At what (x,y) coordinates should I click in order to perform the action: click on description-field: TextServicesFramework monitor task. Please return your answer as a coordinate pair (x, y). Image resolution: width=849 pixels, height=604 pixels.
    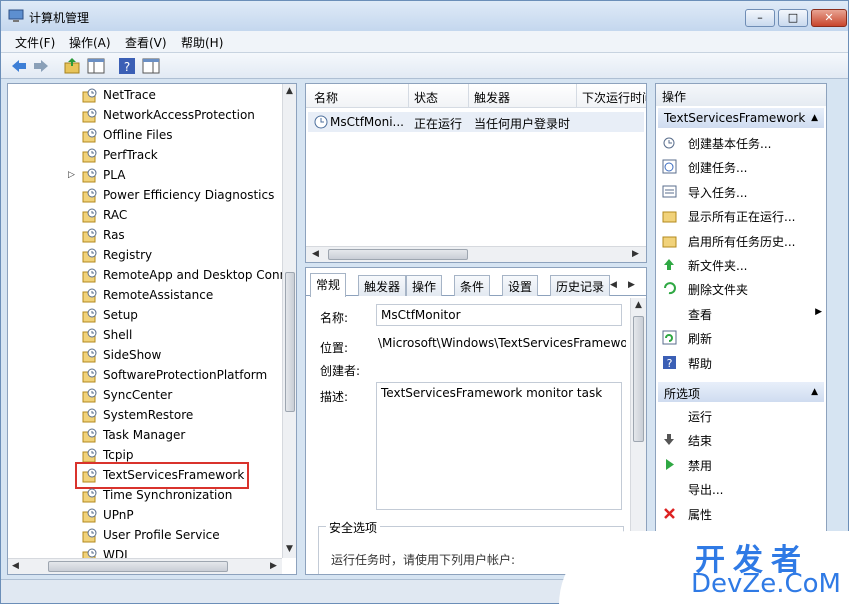
    Looking at the image, I should click on (499, 446).